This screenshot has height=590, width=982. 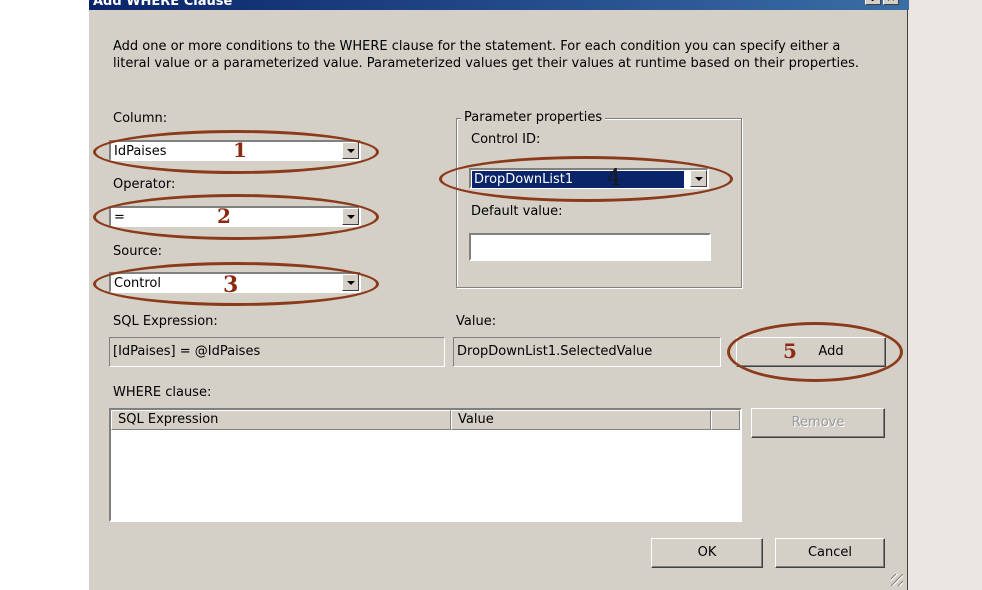 What do you see at coordinates (140, 151) in the screenshot?
I see `column-value: IdPaises` at bounding box center [140, 151].